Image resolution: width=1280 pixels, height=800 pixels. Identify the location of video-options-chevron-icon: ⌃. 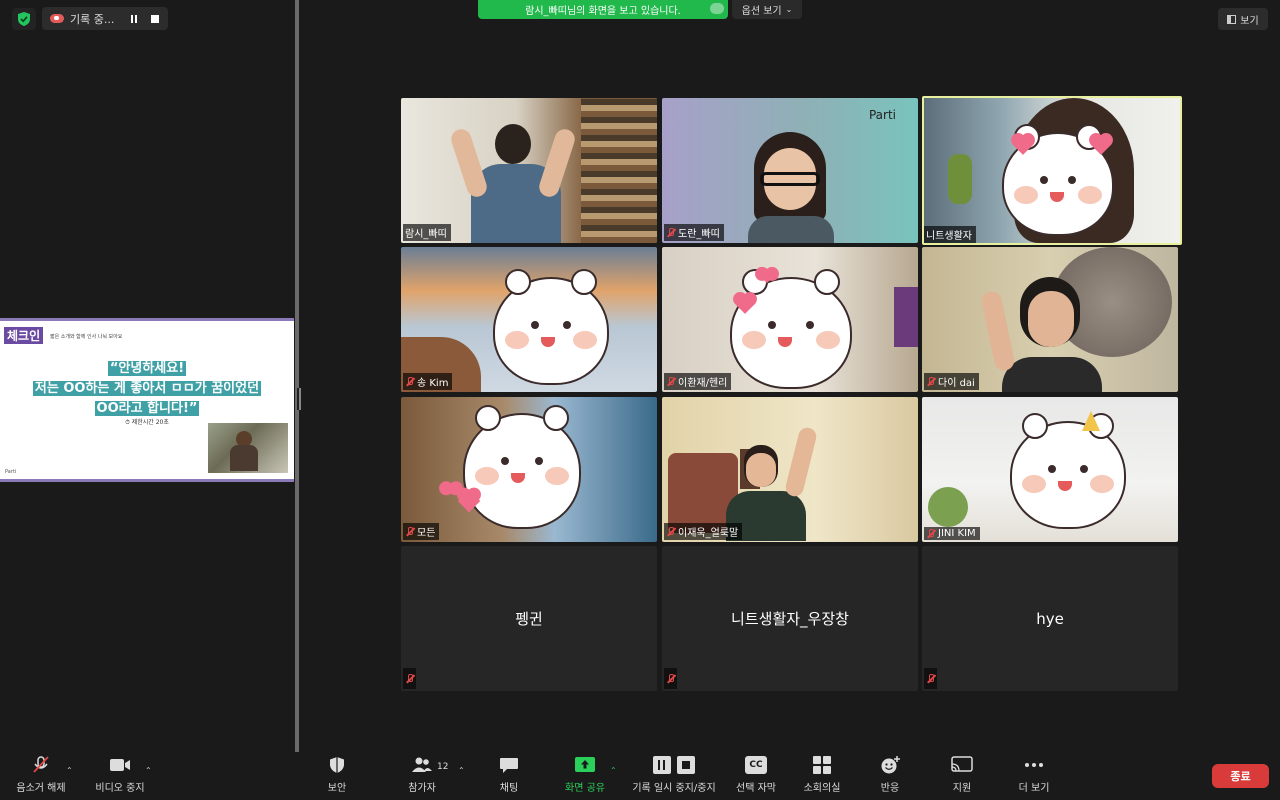
(148, 770).